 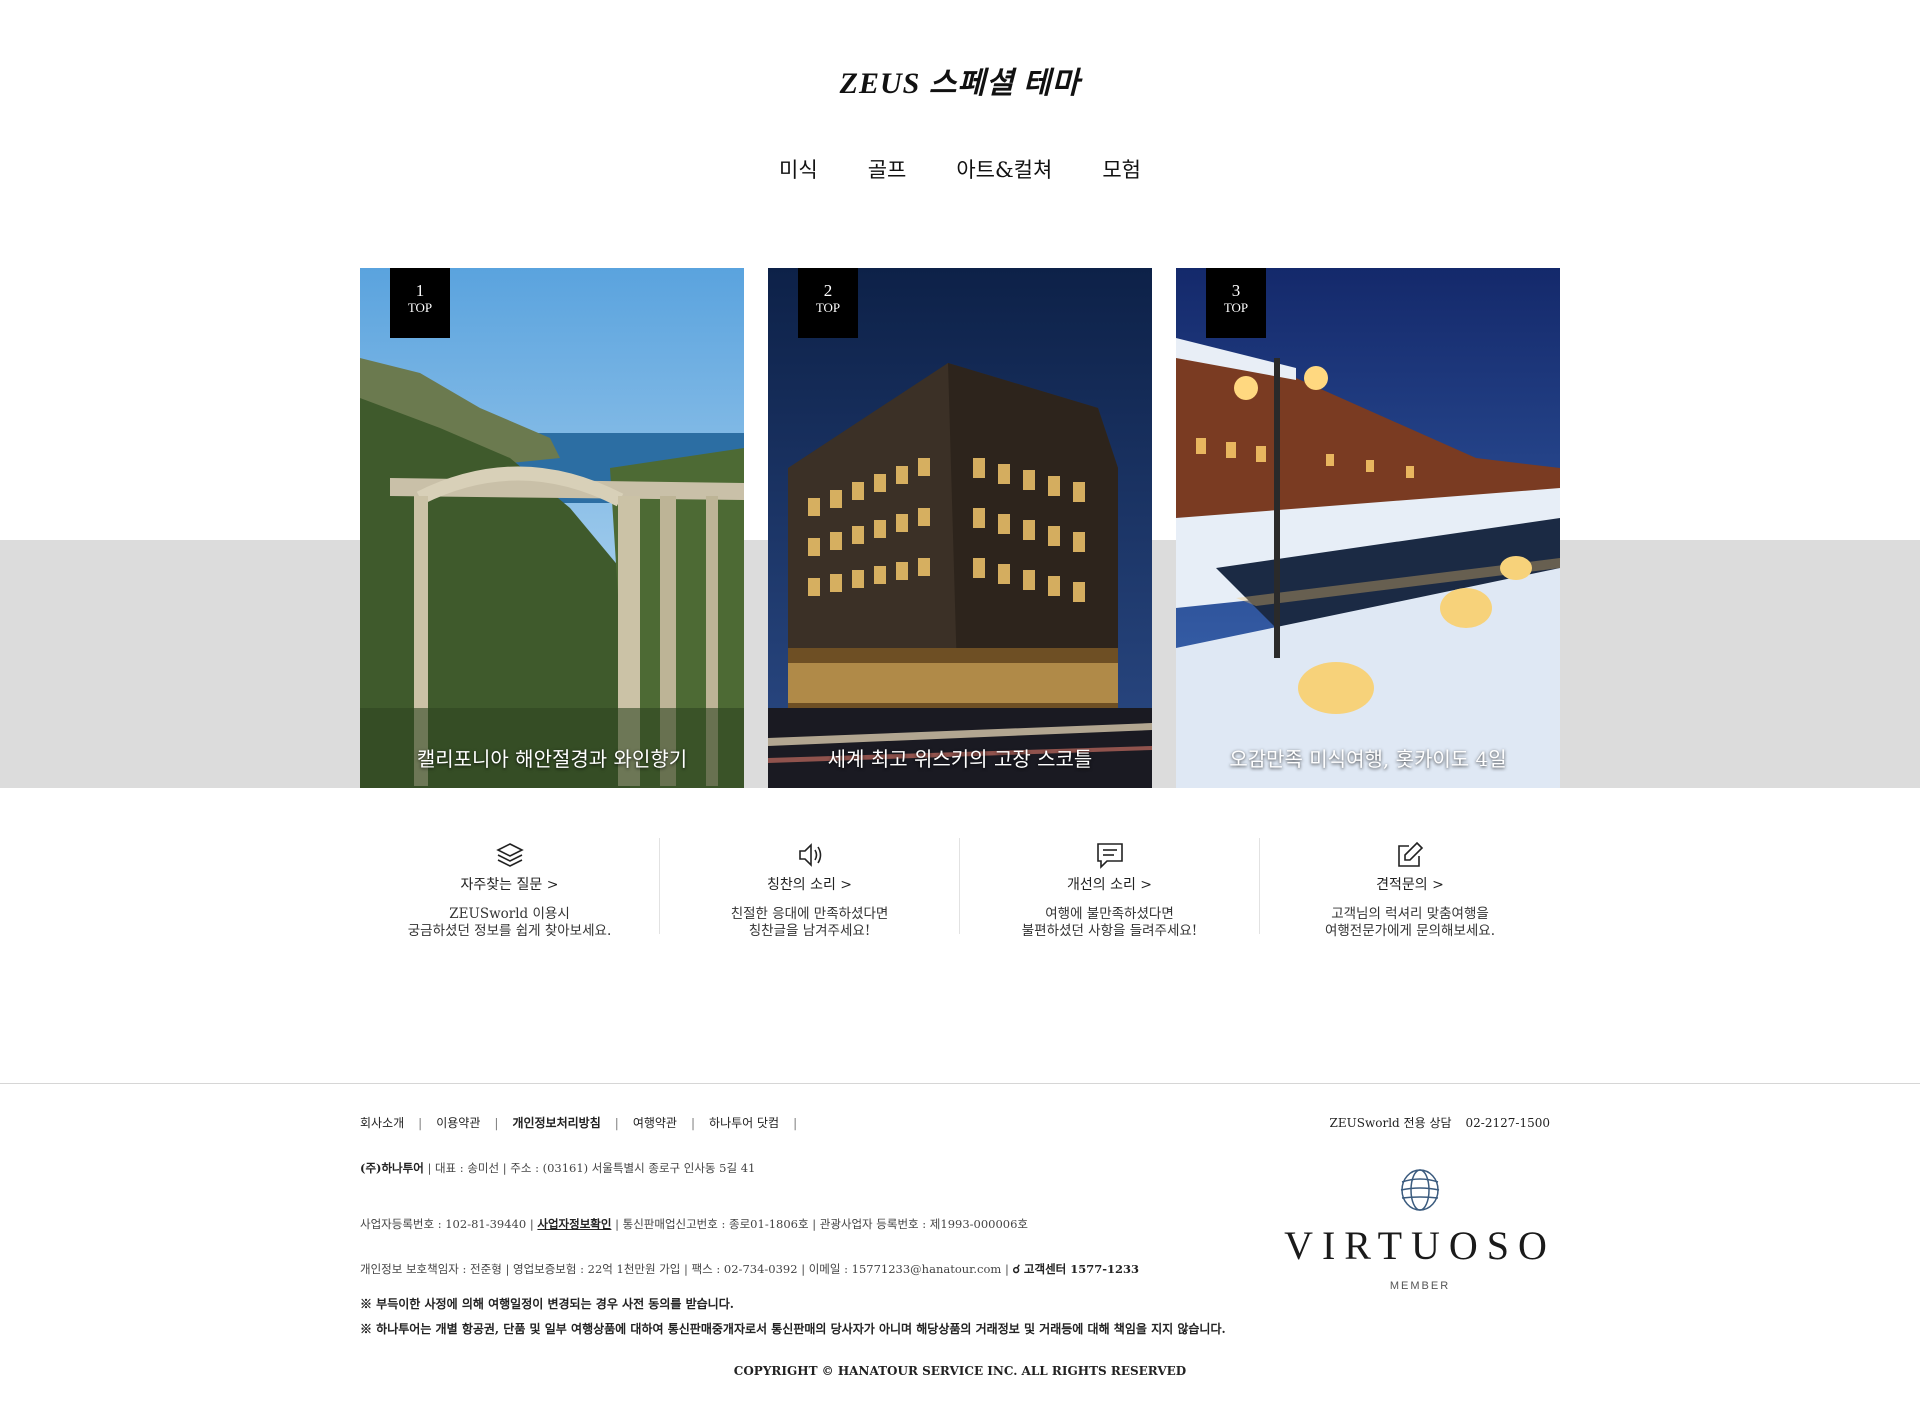 I want to click on layers-icon, so click(x=509, y=855).